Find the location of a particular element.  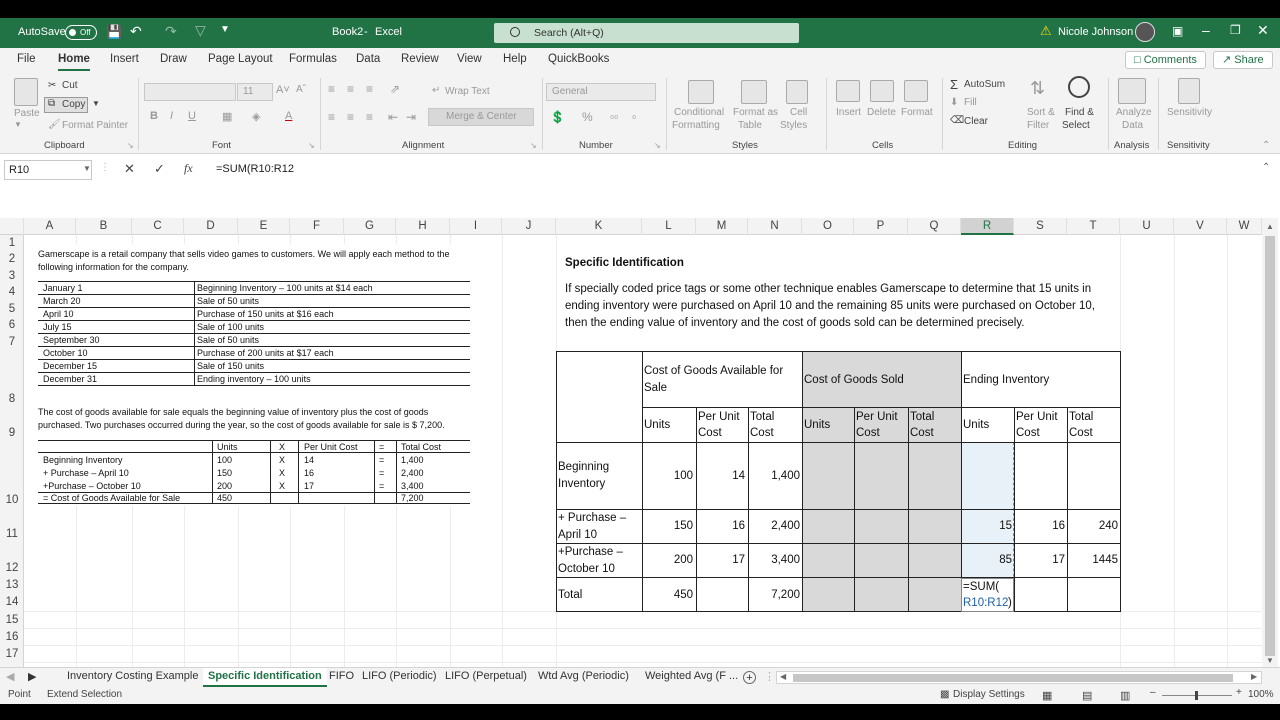

restore-icon: ❐ is located at coordinates (1235, 30).